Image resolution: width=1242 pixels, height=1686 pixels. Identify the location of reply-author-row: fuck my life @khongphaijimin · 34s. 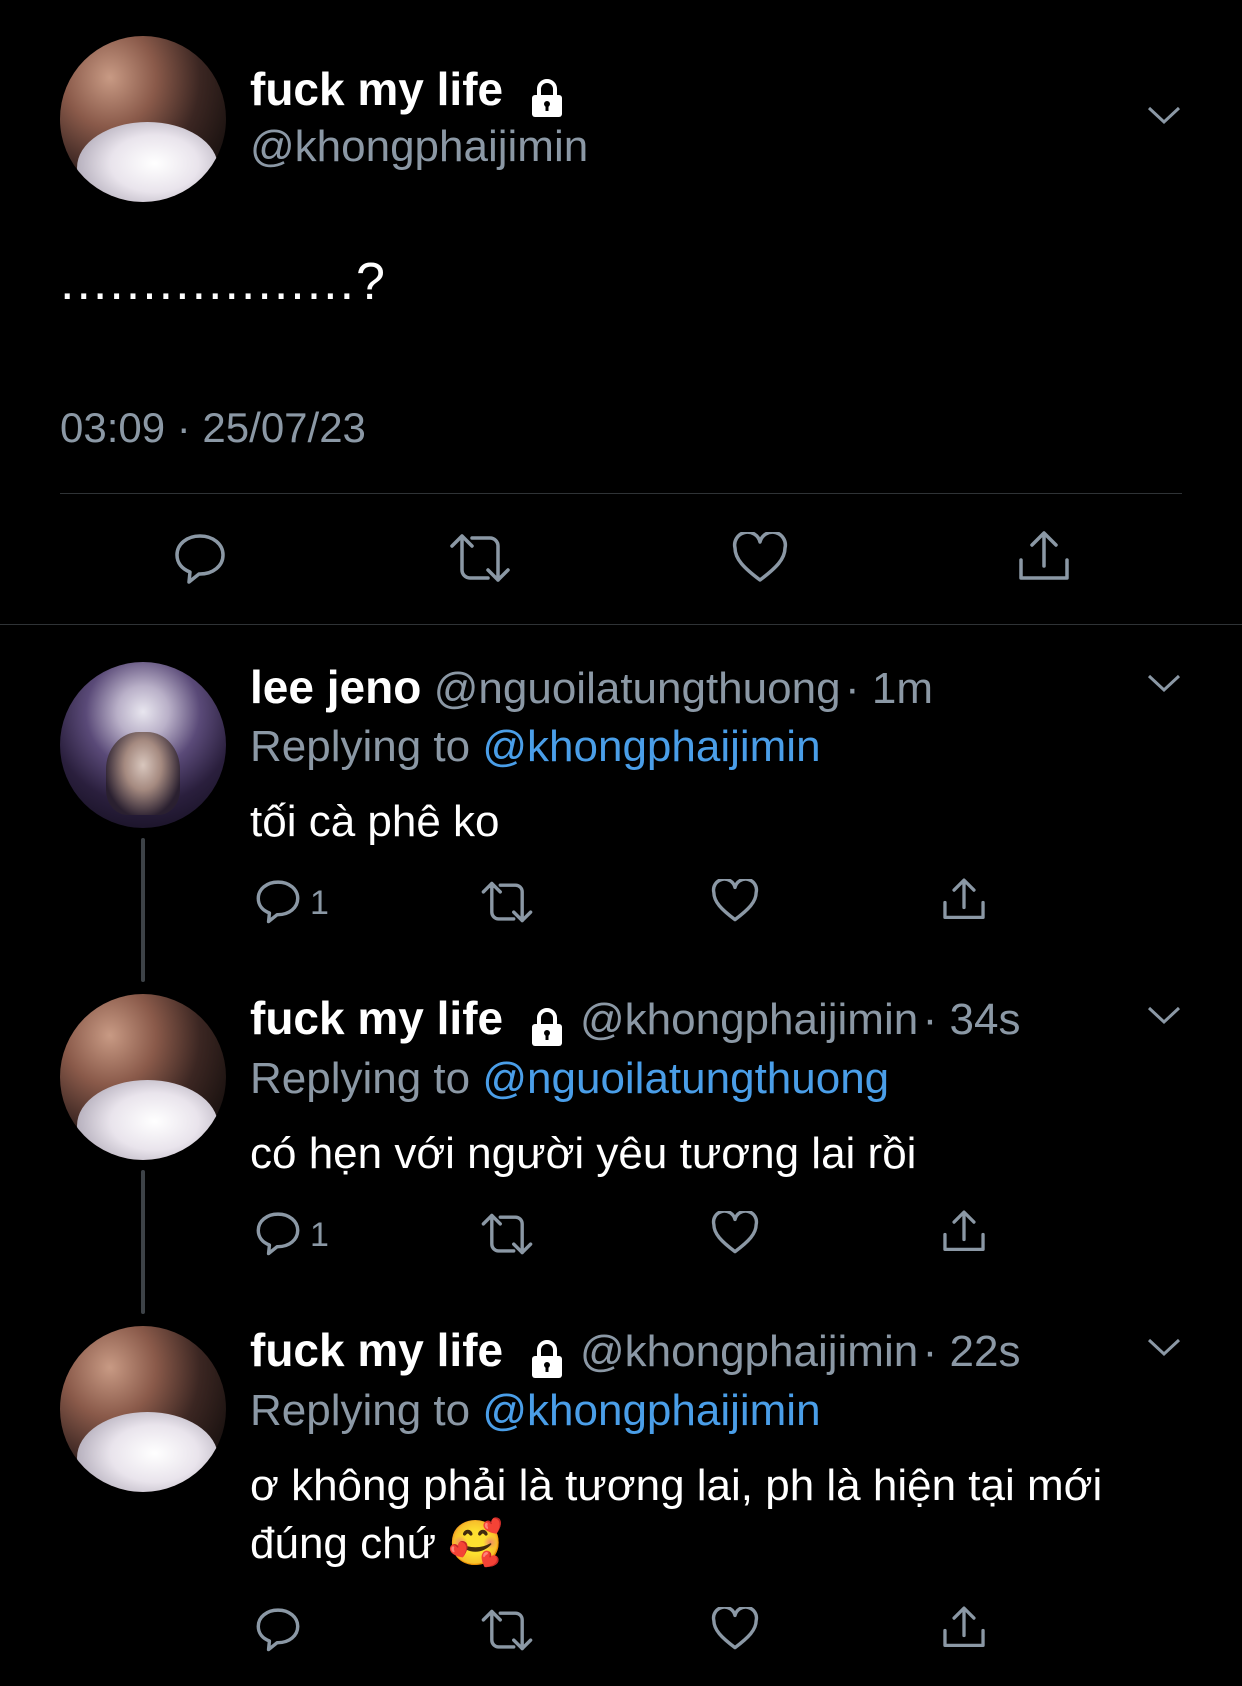
(635, 1022).